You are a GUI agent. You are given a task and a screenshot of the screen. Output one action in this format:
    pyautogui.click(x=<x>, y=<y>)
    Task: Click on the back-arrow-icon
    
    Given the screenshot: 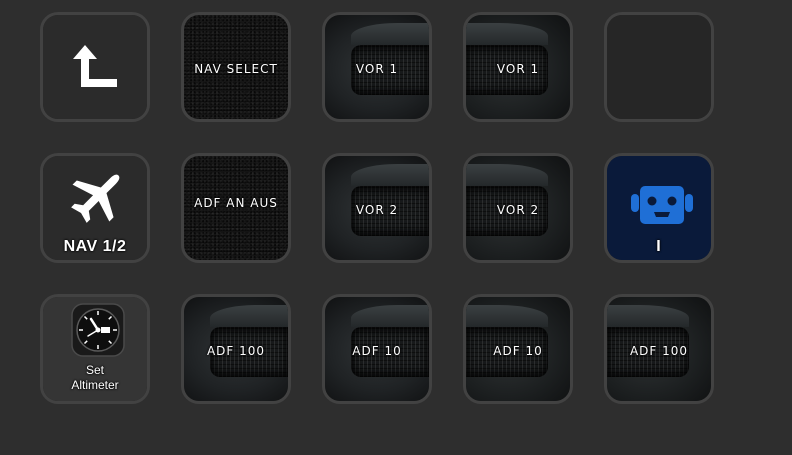 What is the action you would take?
    pyautogui.click(x=95, y=66)
    